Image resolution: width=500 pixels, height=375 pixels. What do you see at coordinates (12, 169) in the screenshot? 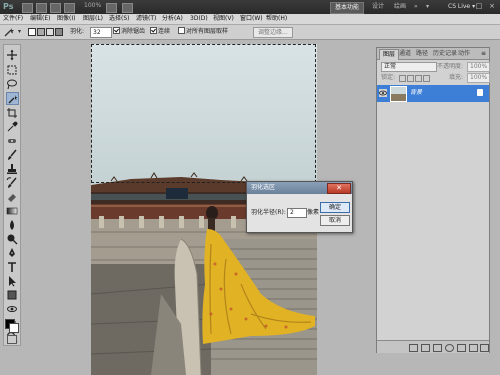
I see `clone-stamp-tool-icon` at bounding box center [12, 169].